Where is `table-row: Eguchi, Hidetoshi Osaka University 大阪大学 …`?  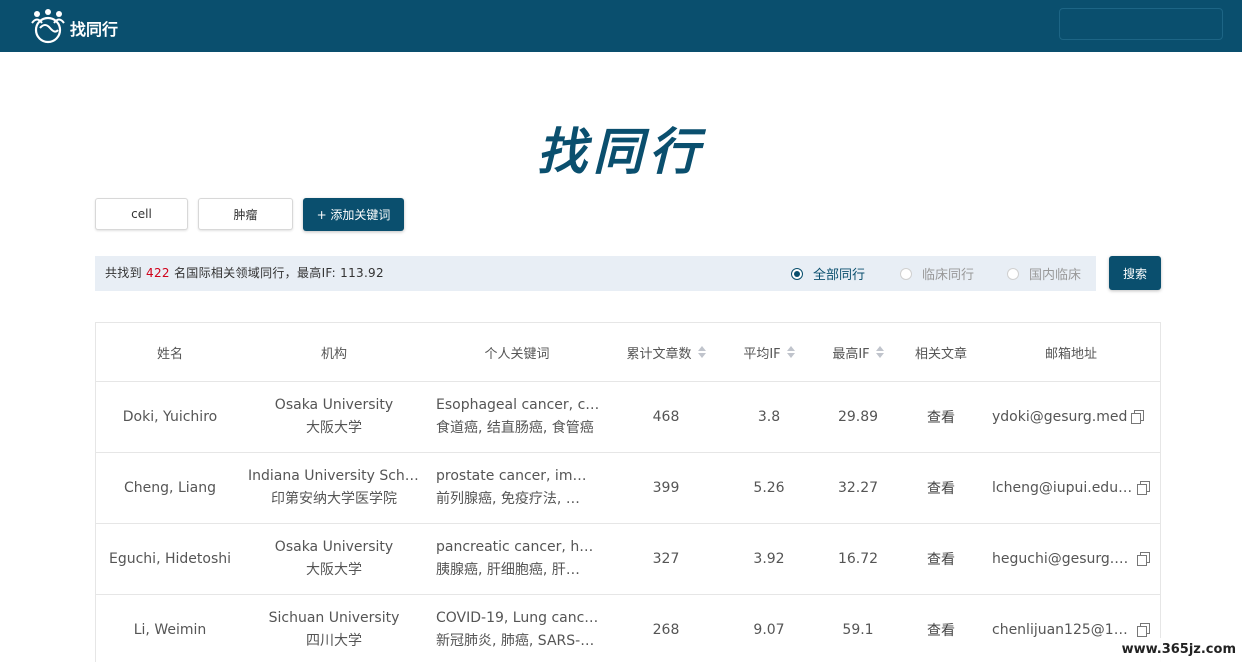
table-row: Eguchi, Hidetoshi Osaka University 大阪大学 … is located at coordinates (628, 559).